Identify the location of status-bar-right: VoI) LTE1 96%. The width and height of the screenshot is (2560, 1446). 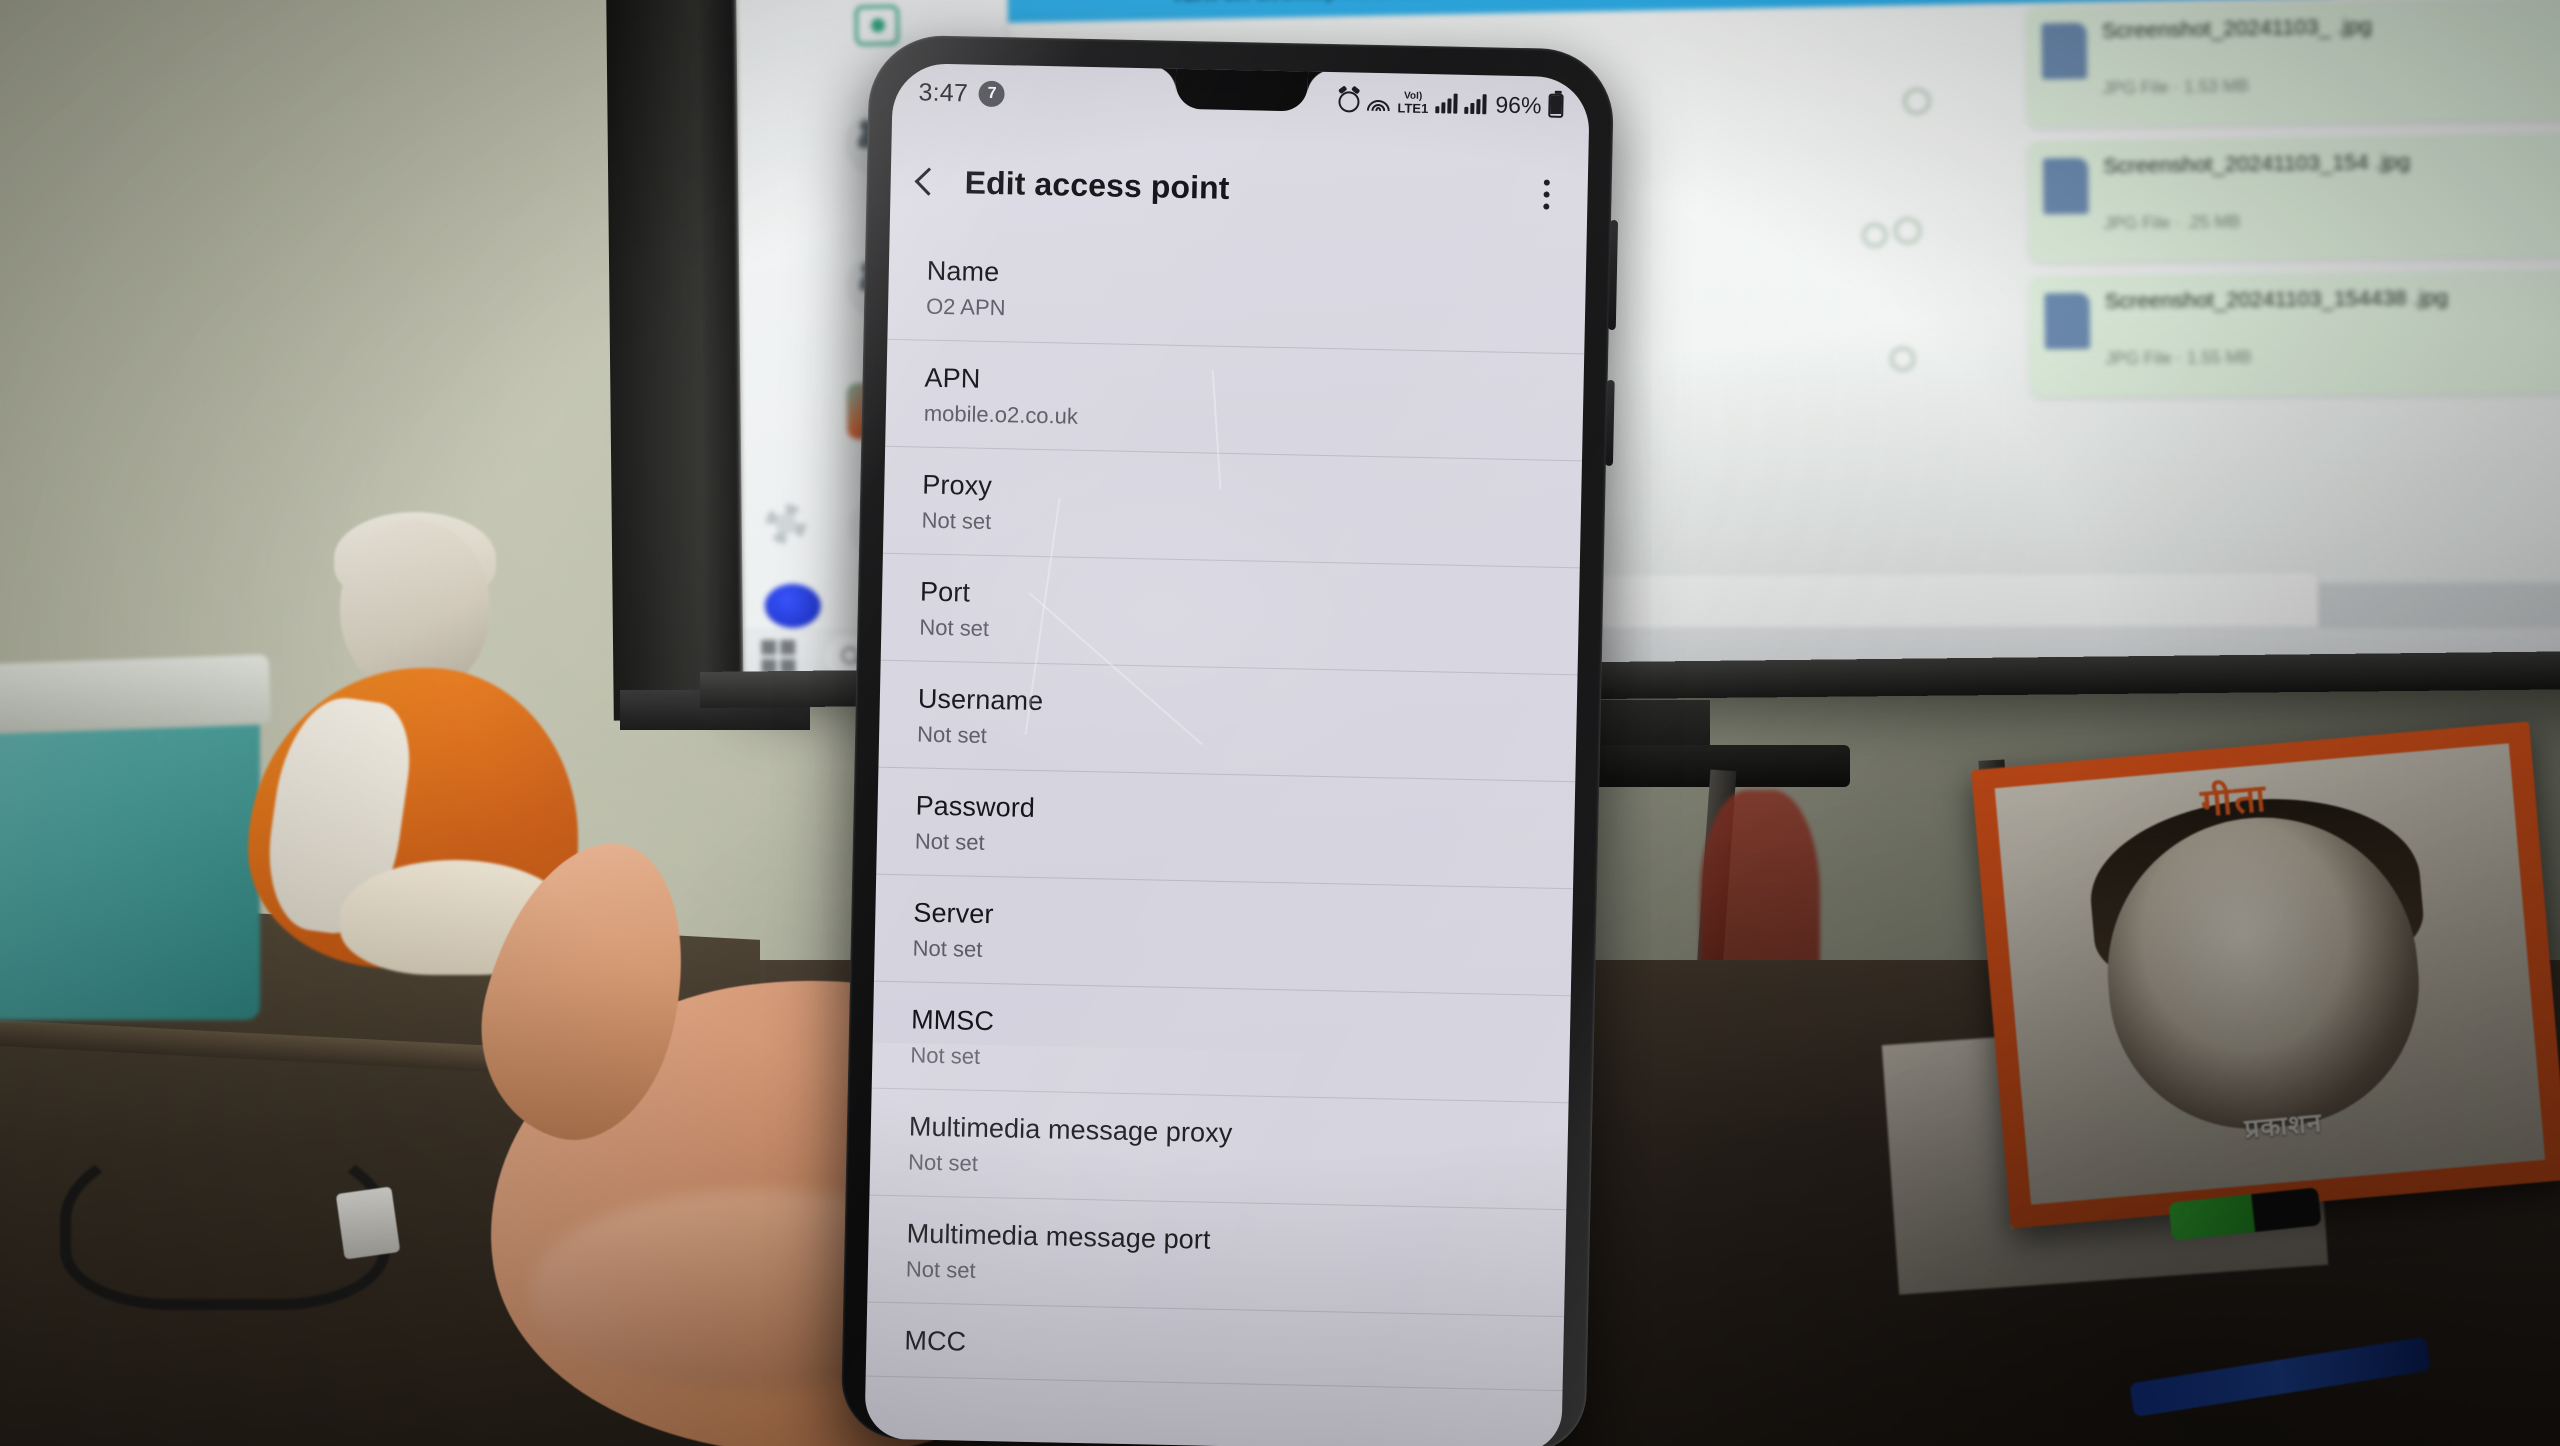
(1451, 104).